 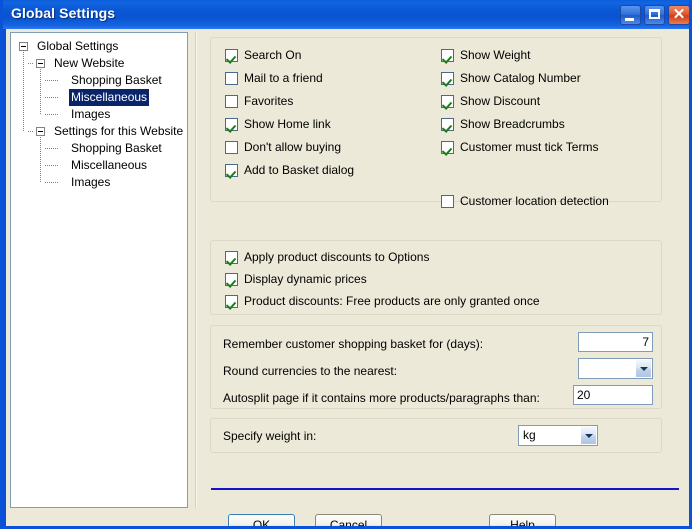 What do you see at coordinates (77, 46) in the screenshot?
I see `tree-node-global-settings: Global Settings` at bounding box center [77, 46].